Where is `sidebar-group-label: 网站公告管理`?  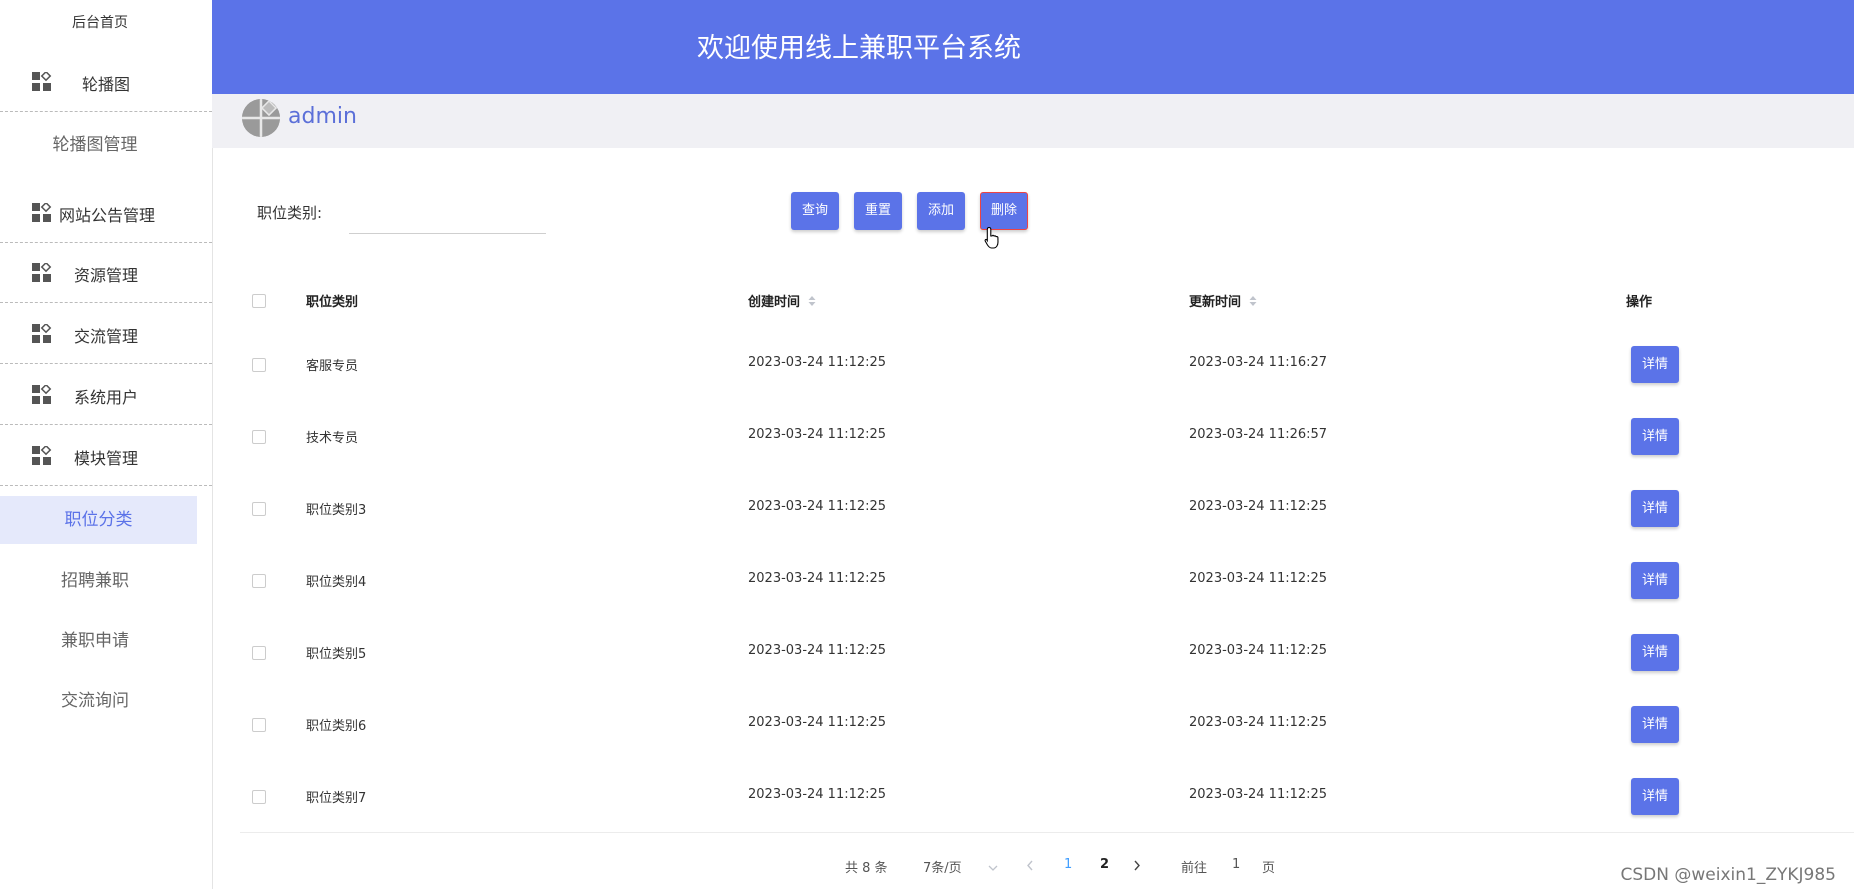 sidebar-group-label: 网站公告管理 is located at coordinates (106, 215).